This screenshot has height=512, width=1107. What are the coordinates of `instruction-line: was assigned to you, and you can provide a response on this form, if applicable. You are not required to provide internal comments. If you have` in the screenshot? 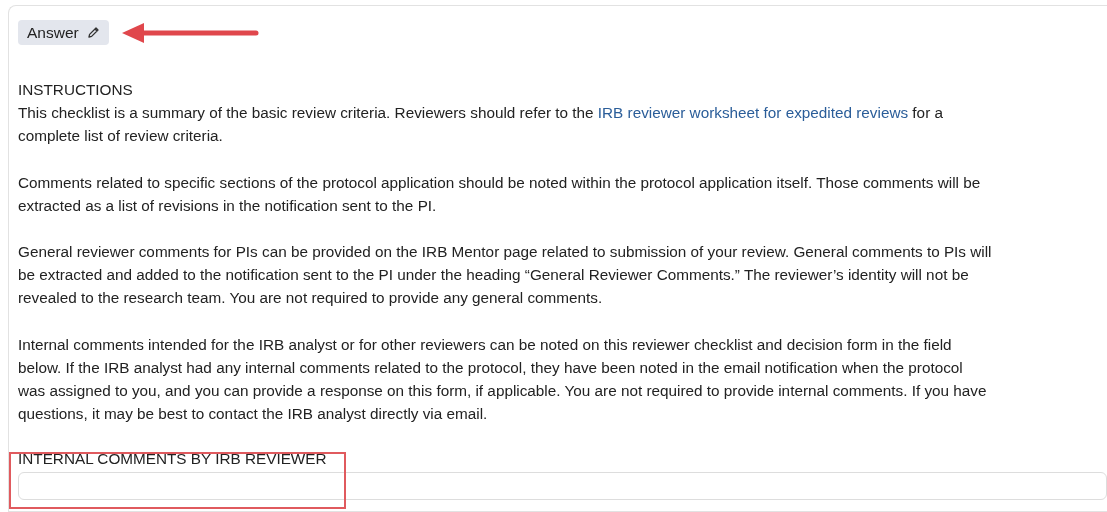 It's located at (502, 391).